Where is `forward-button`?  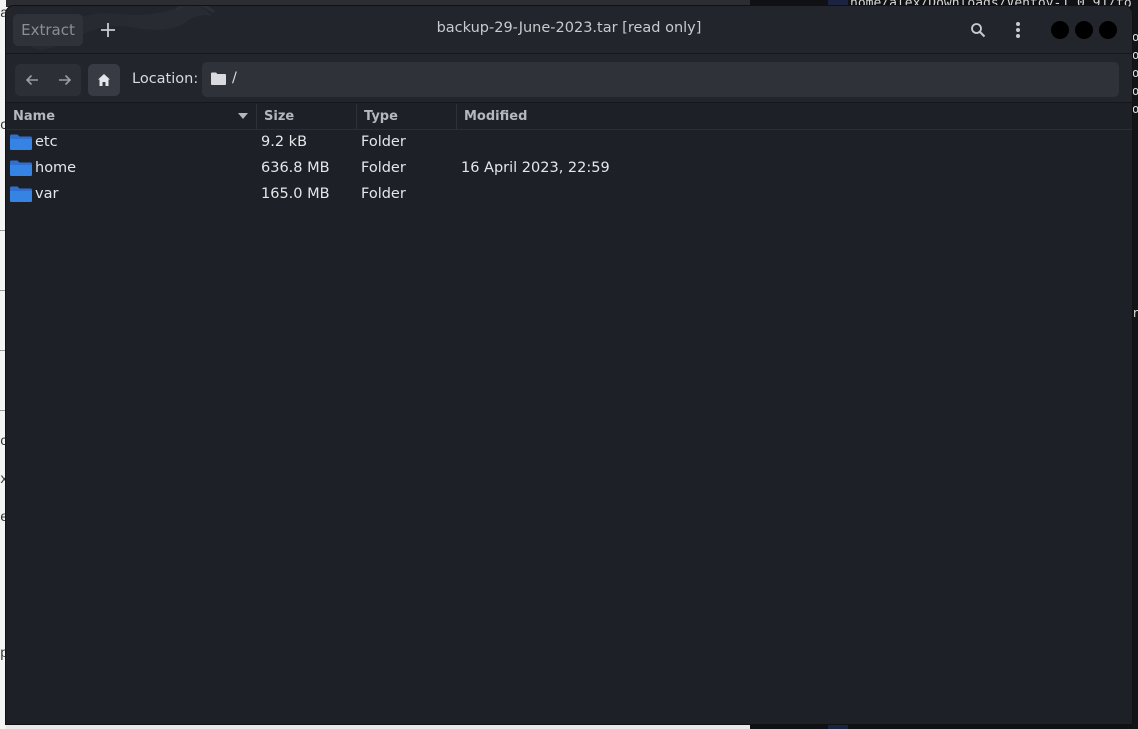
forward-button is located at coordinates (64, 80).